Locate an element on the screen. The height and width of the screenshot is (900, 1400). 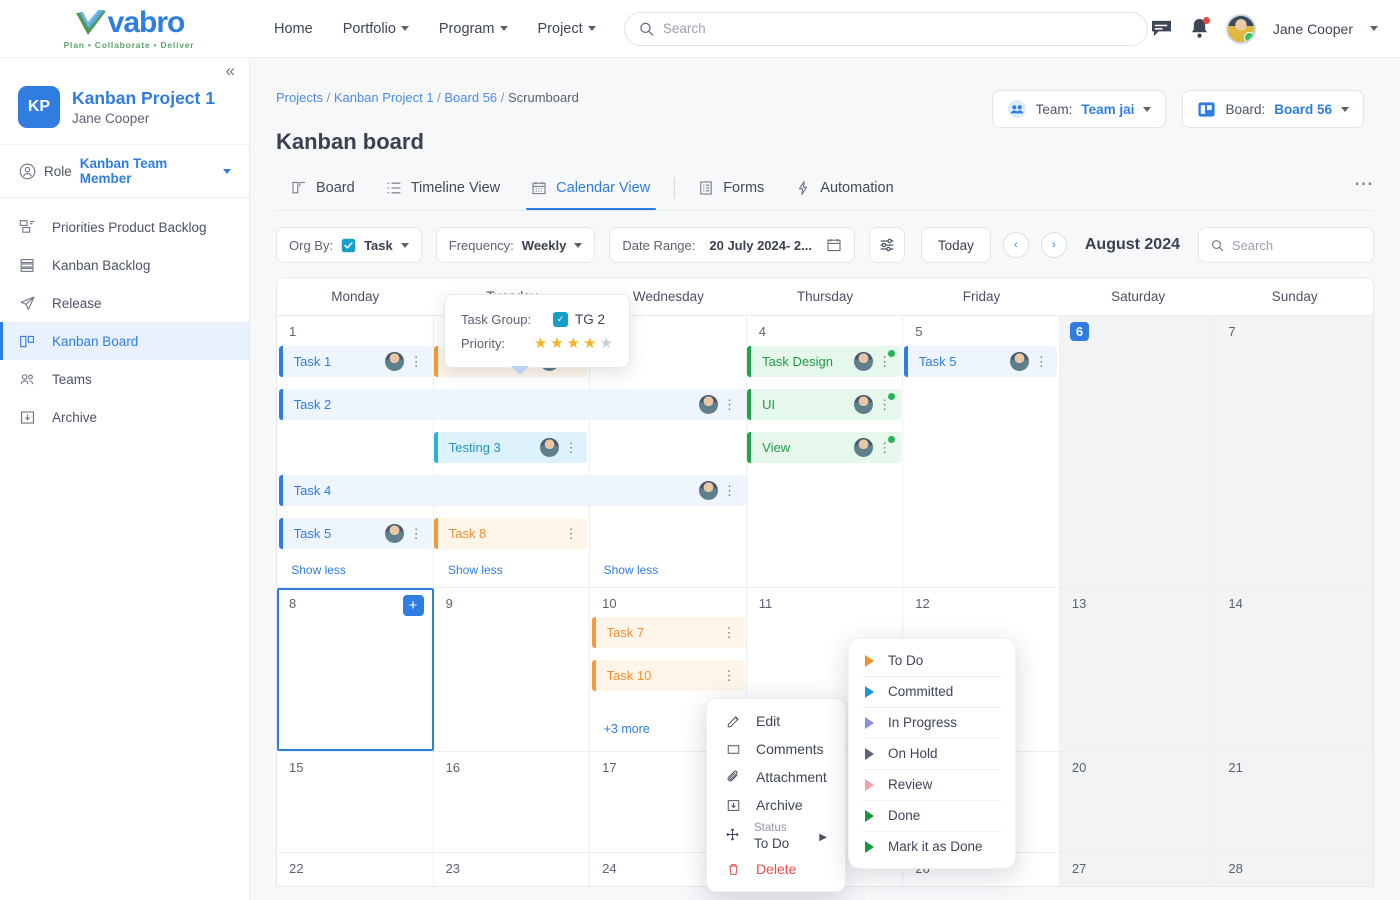
task-bar: Task 8 ⋮ is located at coordinates (510, 533).